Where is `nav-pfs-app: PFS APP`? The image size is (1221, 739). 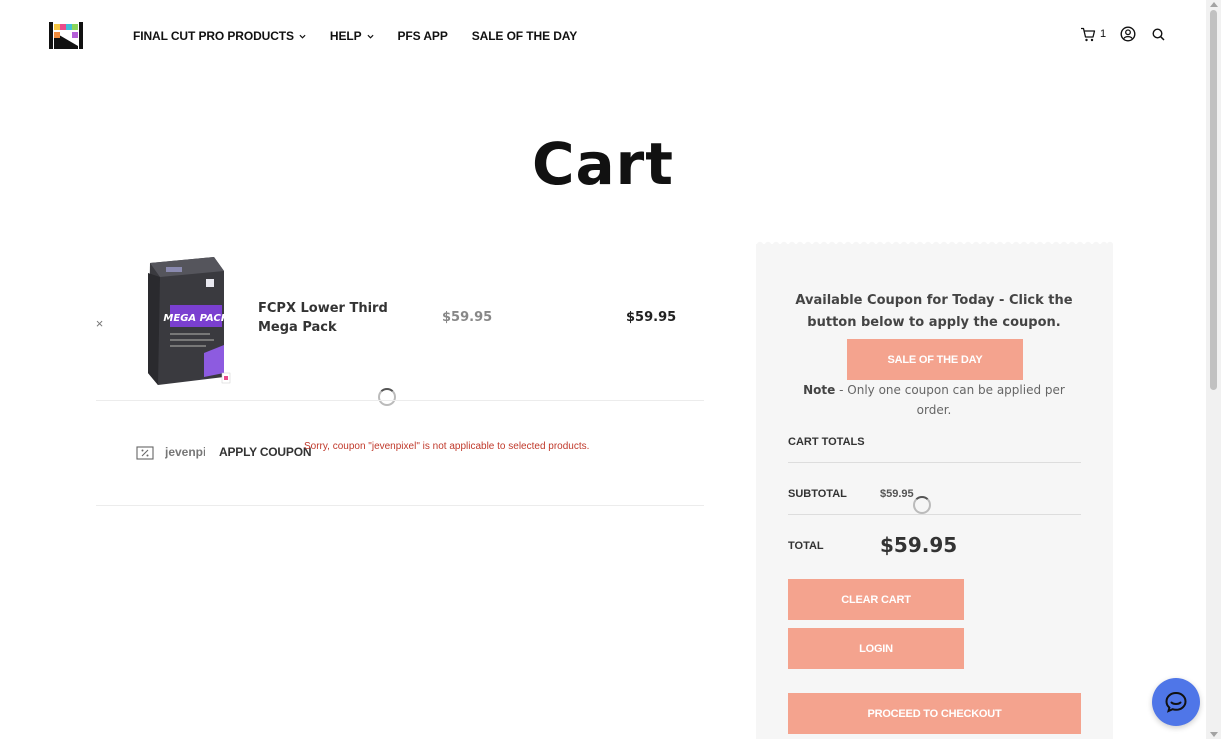
nav-pfs-app: PFS APP is located at coordinates (423, 36).